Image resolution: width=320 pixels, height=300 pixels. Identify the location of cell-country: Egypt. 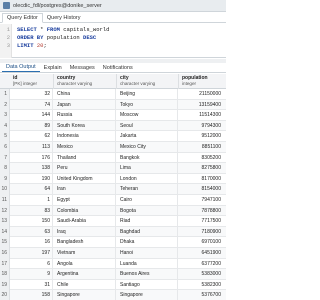
(85, 200).